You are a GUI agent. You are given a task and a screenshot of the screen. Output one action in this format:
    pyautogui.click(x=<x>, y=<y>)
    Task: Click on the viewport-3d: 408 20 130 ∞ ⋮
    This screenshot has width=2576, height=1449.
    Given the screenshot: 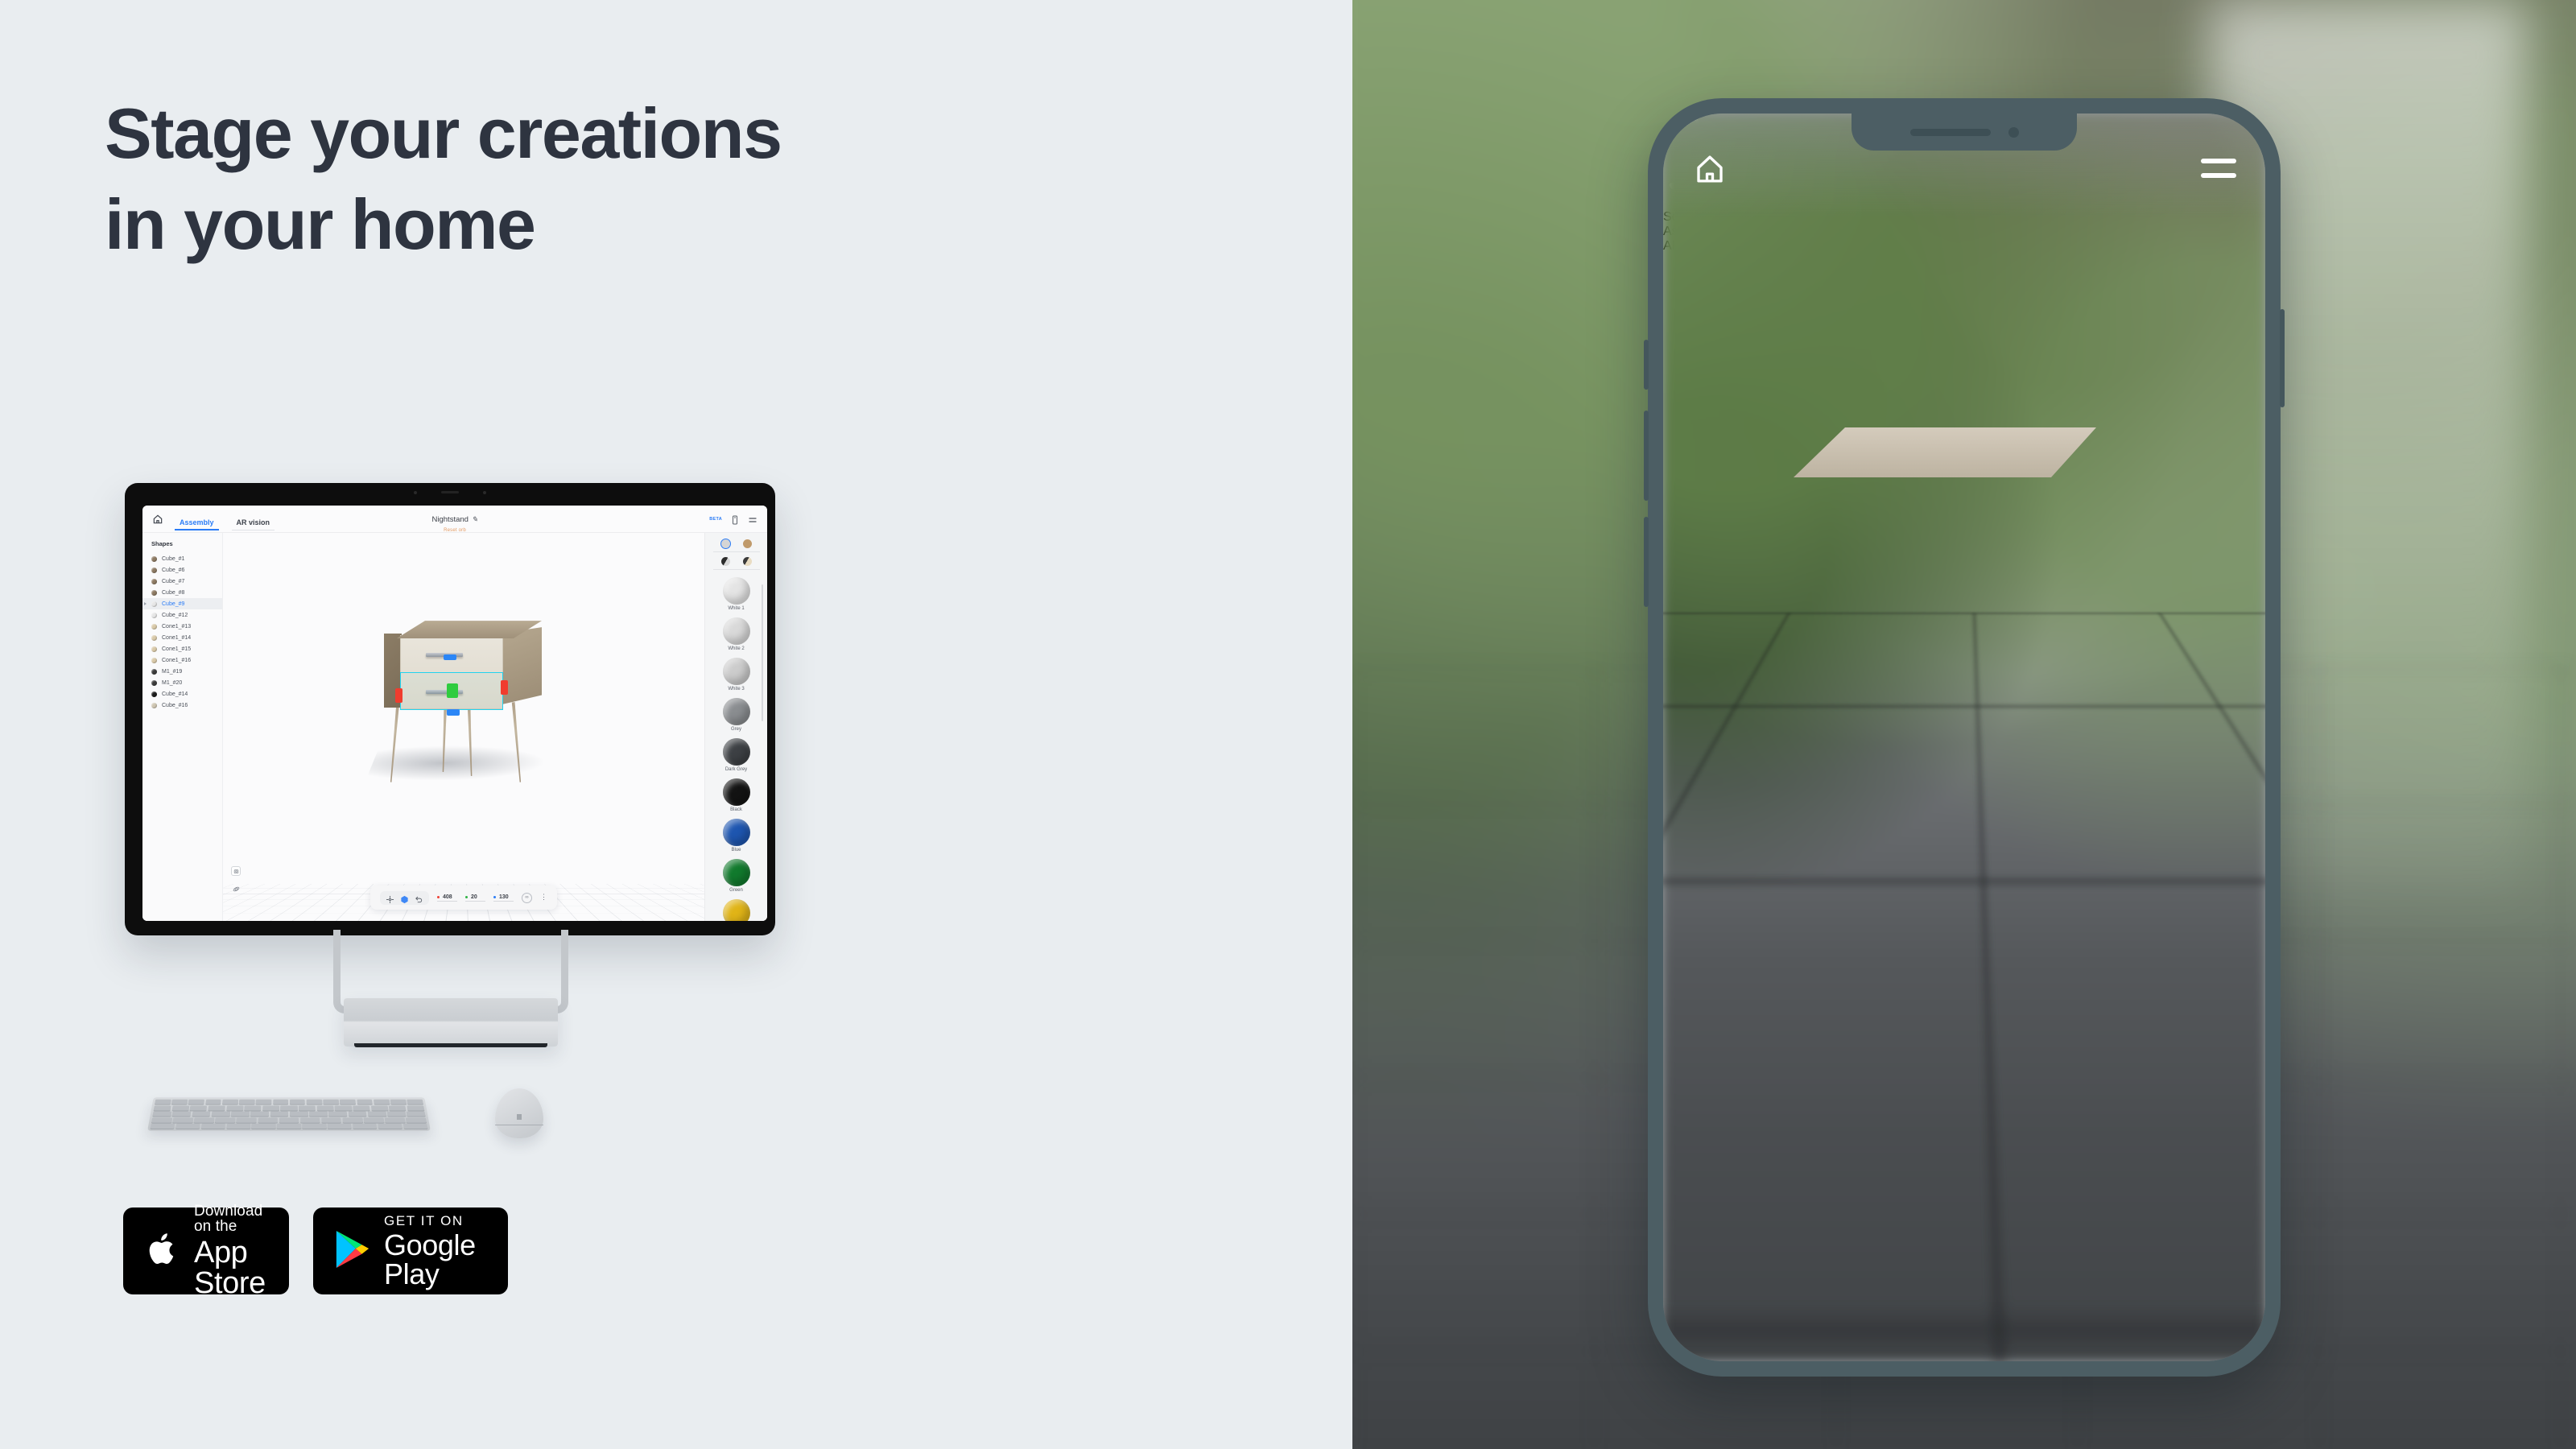 What is the action you would take?
    pyautogui.click(x=463, y=727)
    